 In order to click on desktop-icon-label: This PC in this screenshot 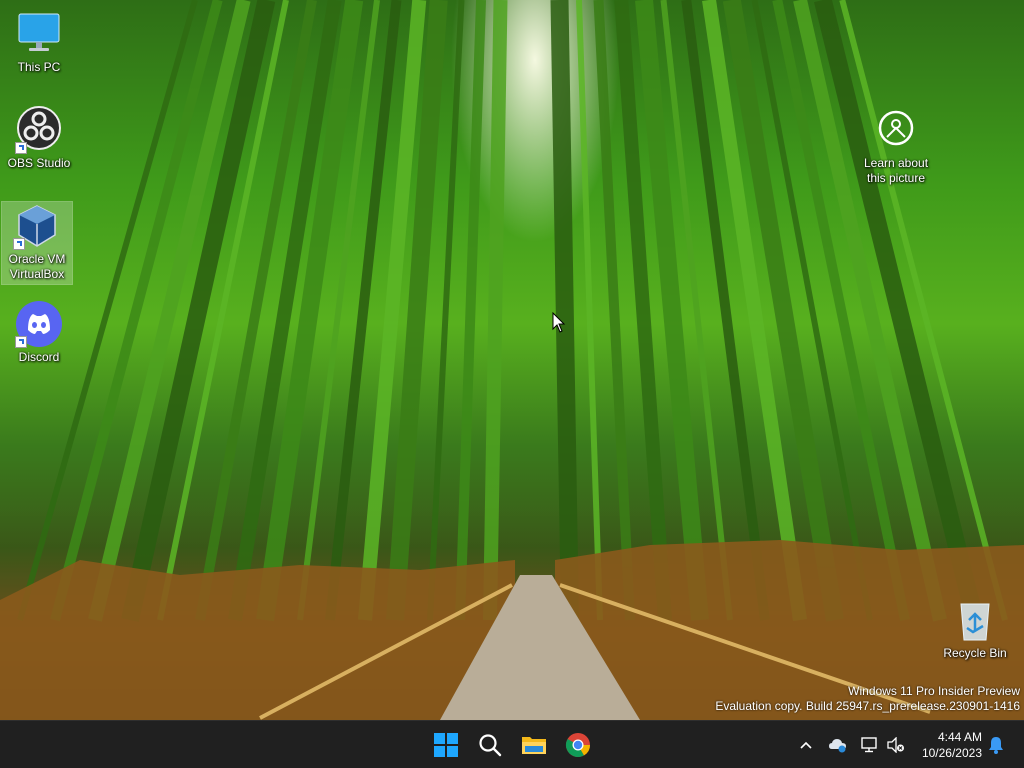, I will do `click(39, 67)`.